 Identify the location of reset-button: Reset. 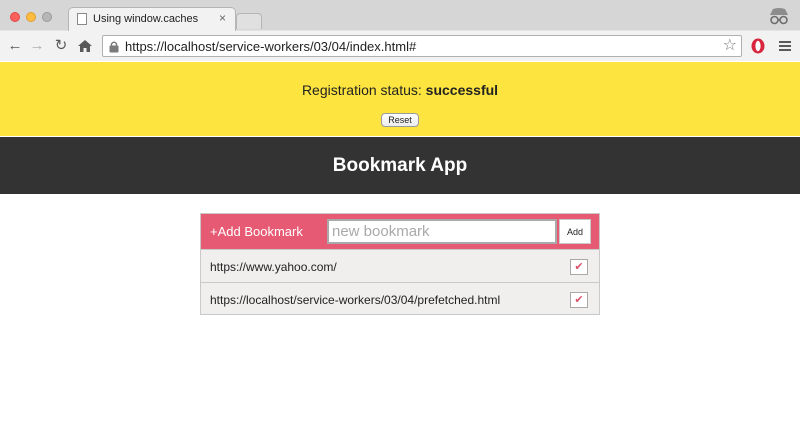
(400, 120).